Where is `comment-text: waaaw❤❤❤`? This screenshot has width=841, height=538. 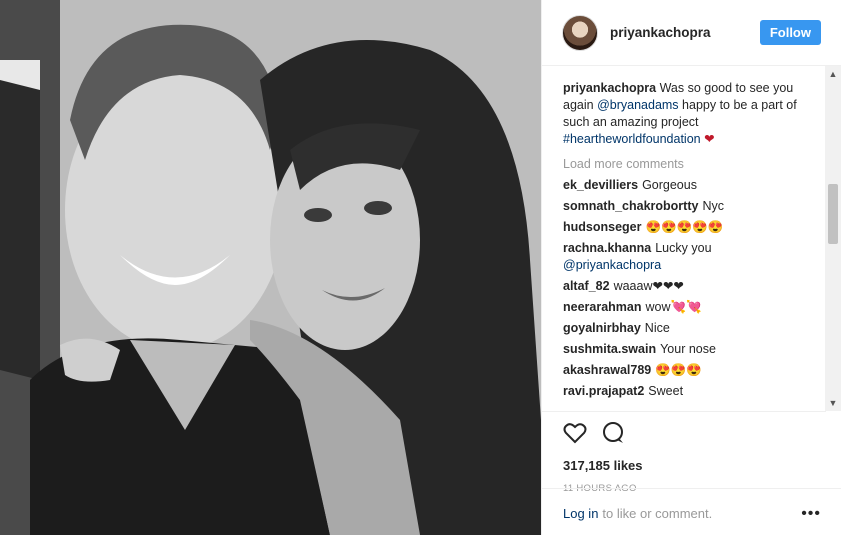
comment-text: waaaw❤❤❤ is located at coordinates (648, 286).